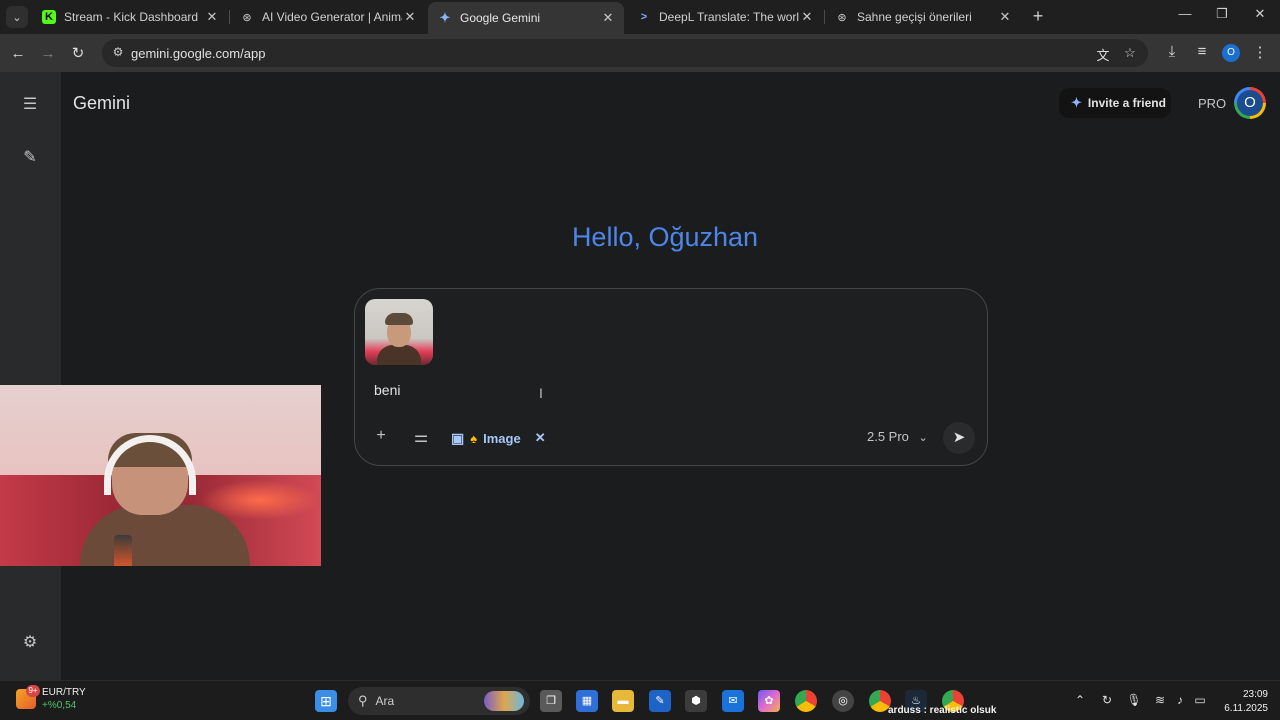 This screenshot has height=720, width=1280. I want to click on forward-button: →, so click(48, 53).